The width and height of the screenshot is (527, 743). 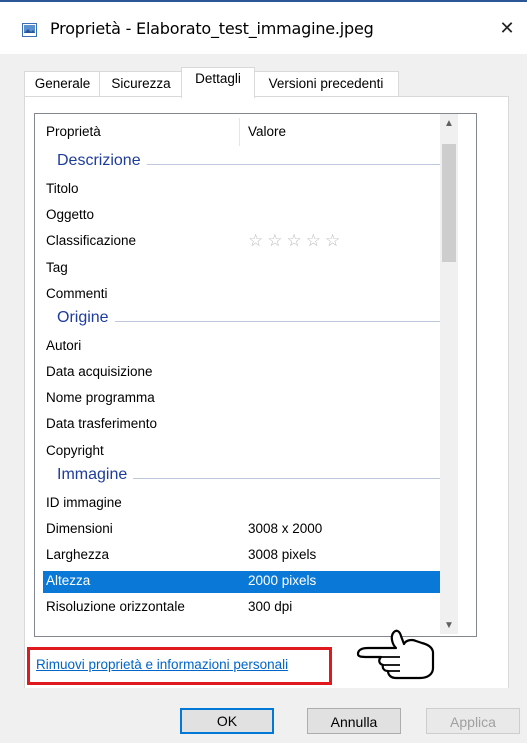 What do you see at coordinates (449, 203) in the screenshot?
I see `scrollbar-thumb` at bounding box center [449, 203].